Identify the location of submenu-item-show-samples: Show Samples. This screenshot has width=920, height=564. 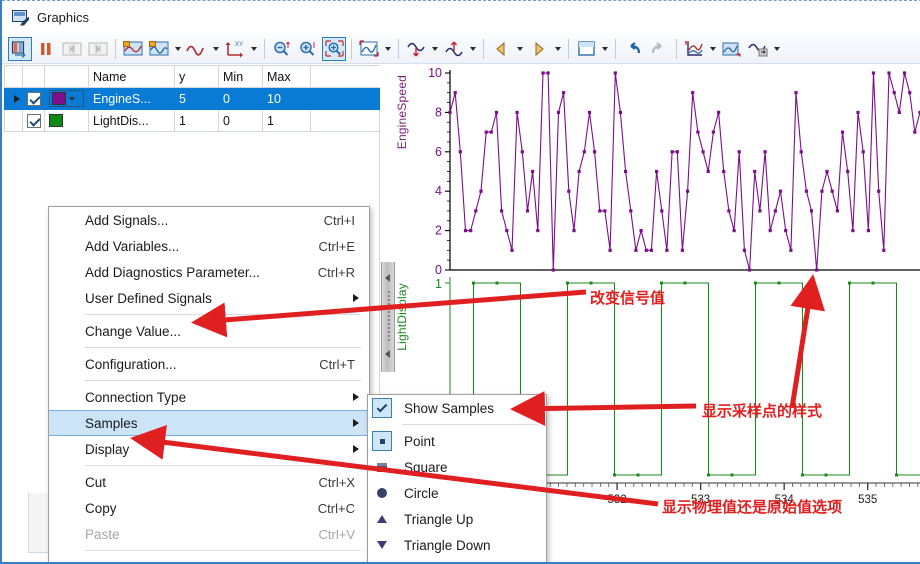
(457, 408).